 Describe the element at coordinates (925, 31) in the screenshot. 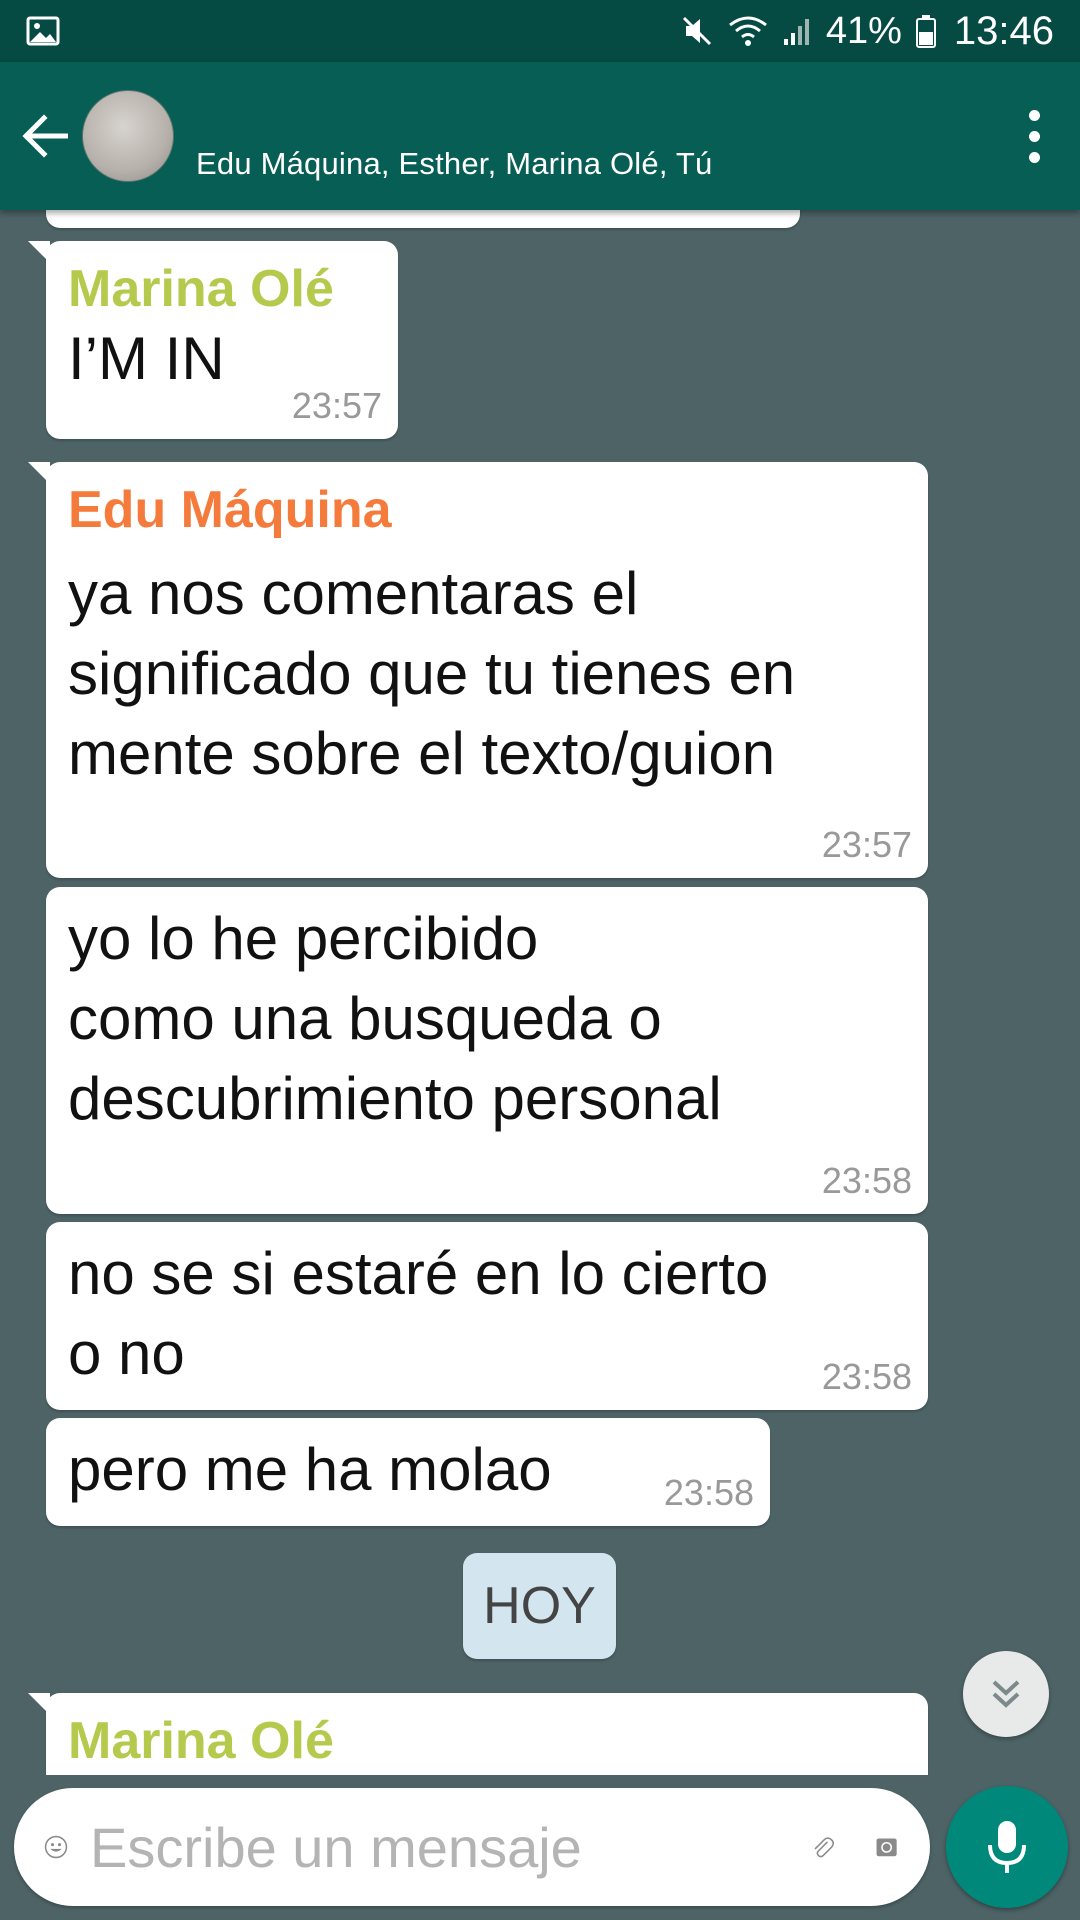

I see `battery-icon` at that location.